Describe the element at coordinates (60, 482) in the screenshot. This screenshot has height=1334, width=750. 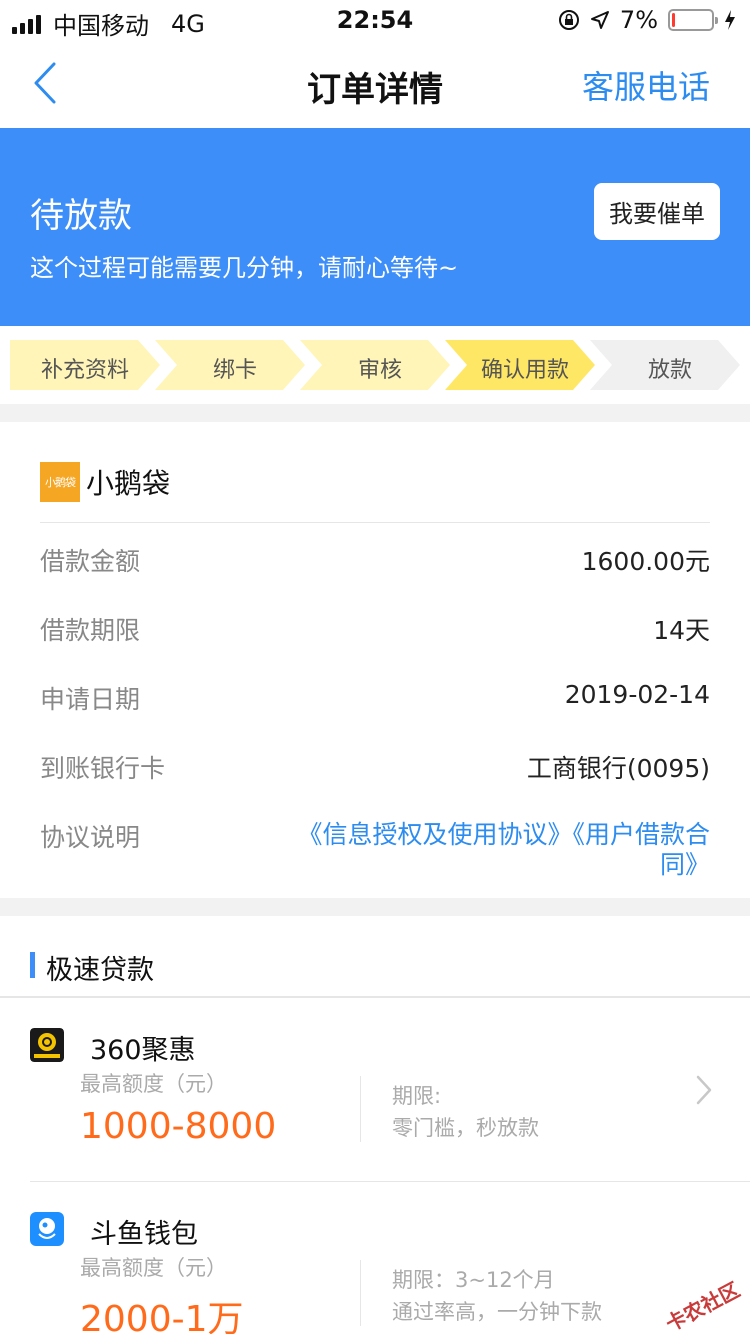
I see `lender-logo: 小鹅袋` at that location.